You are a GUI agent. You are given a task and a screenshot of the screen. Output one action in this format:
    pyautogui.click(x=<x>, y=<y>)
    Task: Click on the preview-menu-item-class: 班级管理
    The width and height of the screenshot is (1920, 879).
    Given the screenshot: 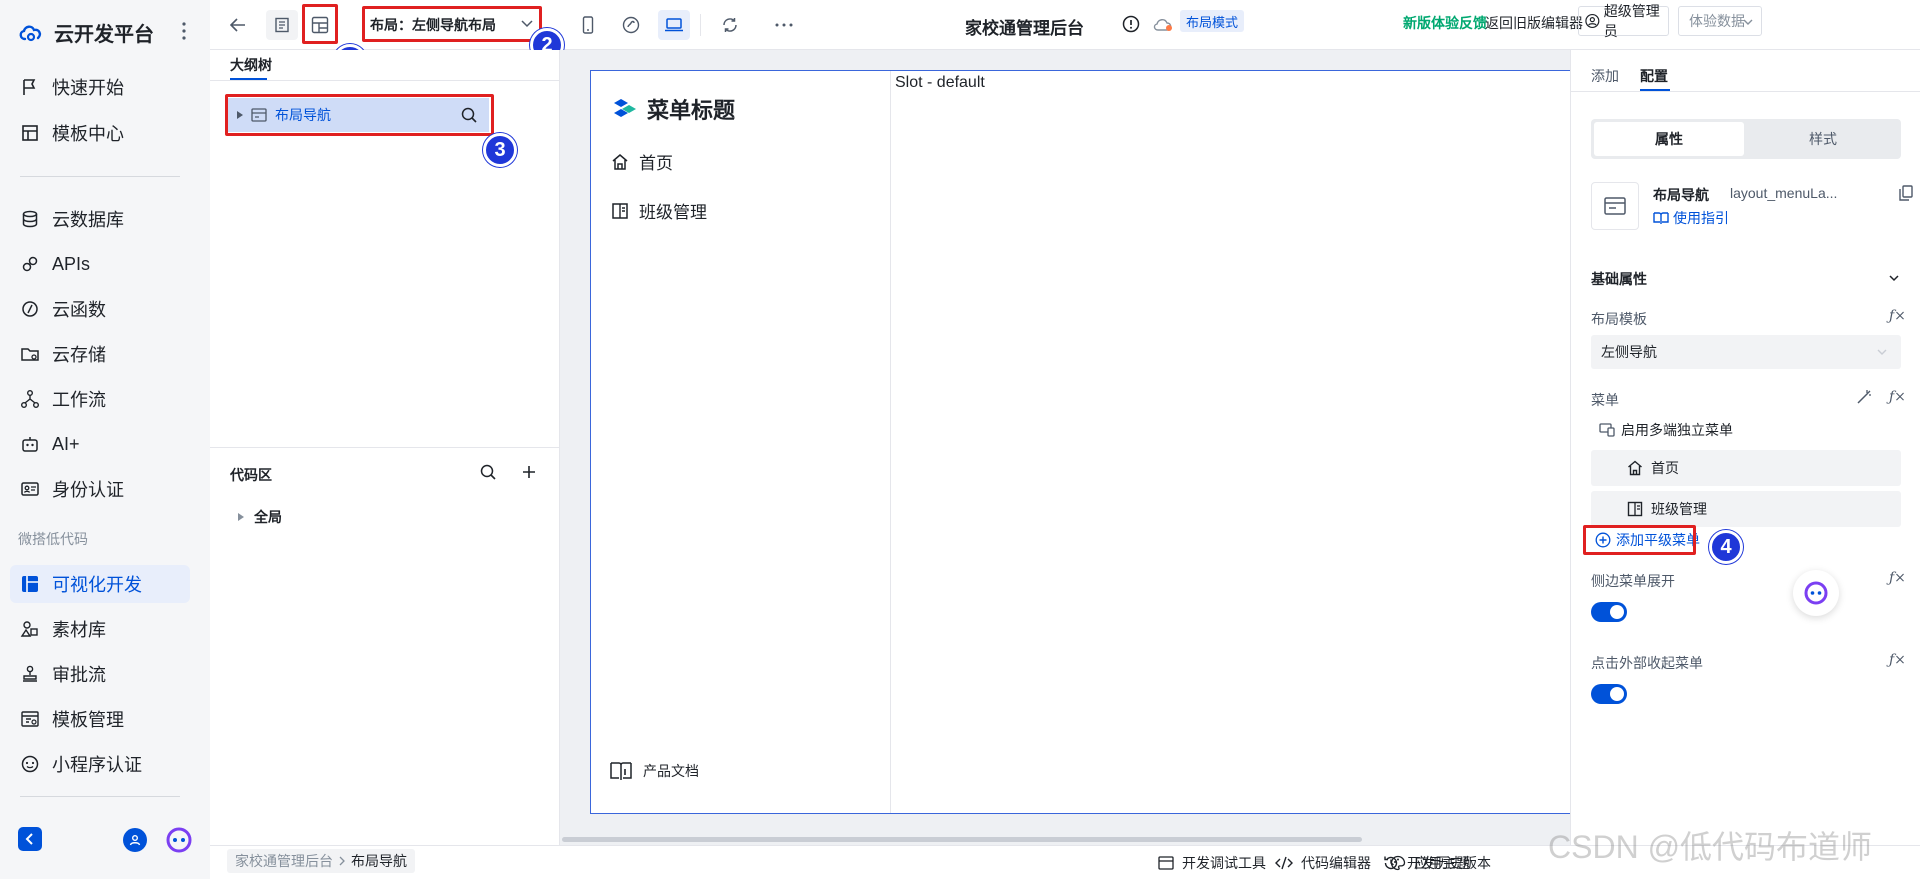 What is the action you would take?
    pyautogui.click(x=659, y=210)
    